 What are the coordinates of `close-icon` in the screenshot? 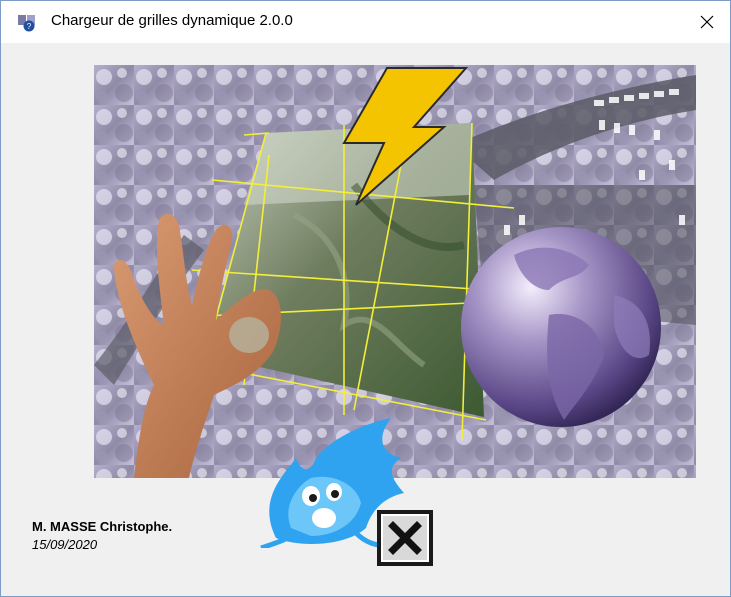 It's located at (707, 22).